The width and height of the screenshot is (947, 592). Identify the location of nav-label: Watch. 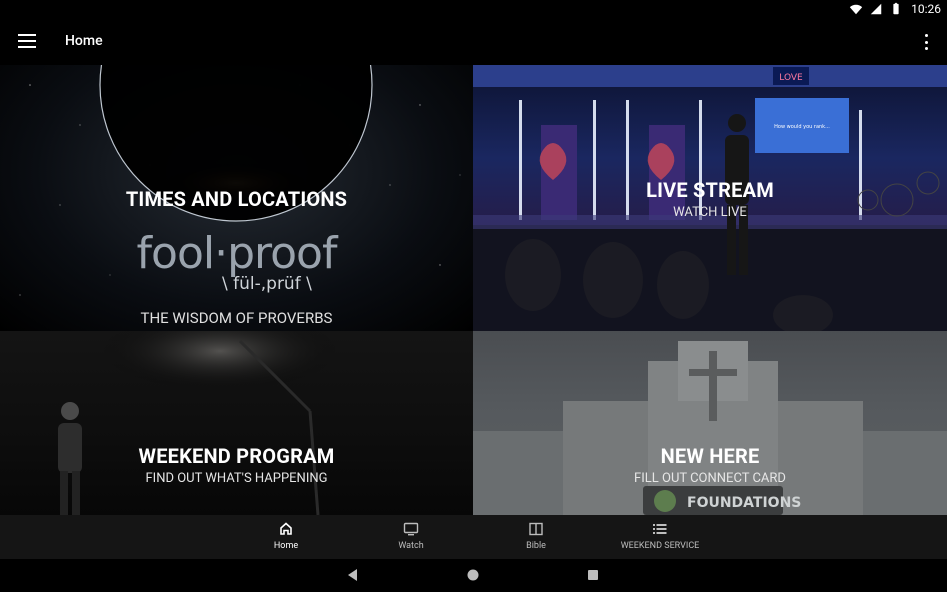
(411, 546).